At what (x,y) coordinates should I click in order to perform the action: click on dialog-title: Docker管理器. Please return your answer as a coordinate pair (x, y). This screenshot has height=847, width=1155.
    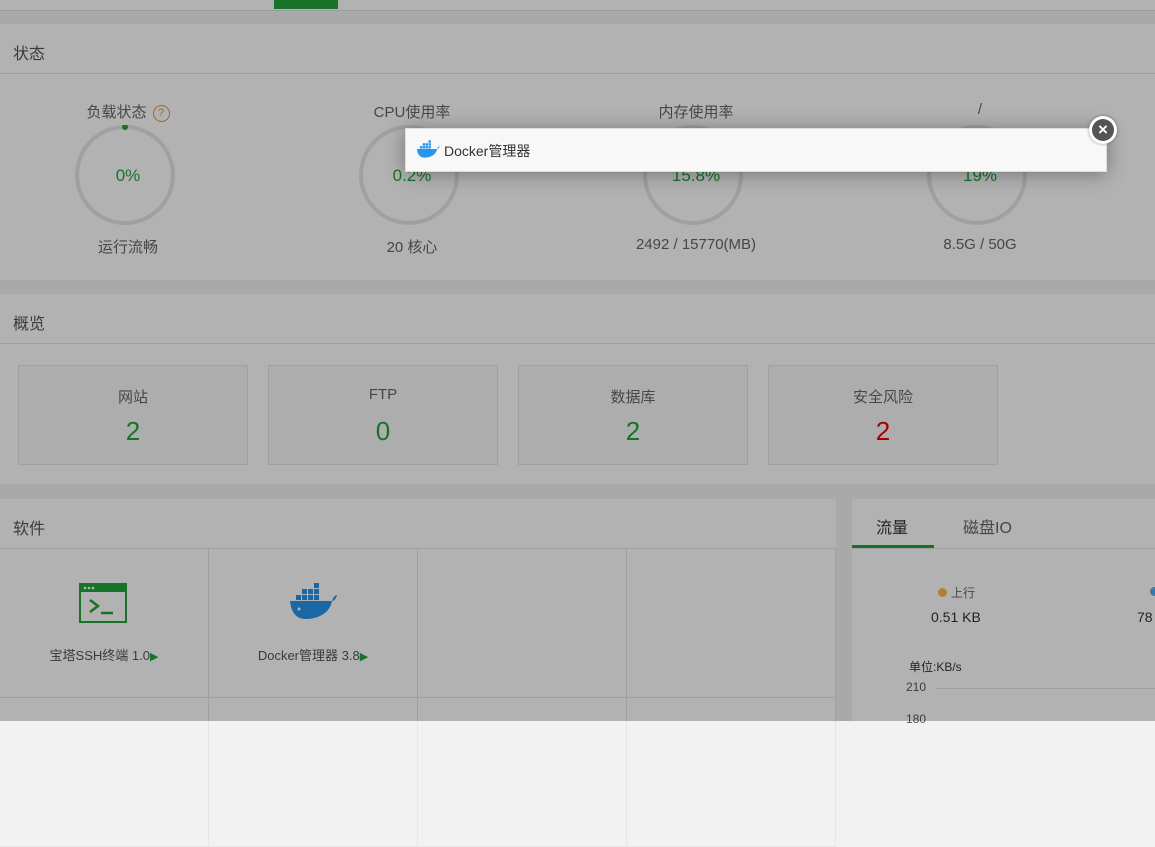
    Looking at the image, I should click on (487, 151).